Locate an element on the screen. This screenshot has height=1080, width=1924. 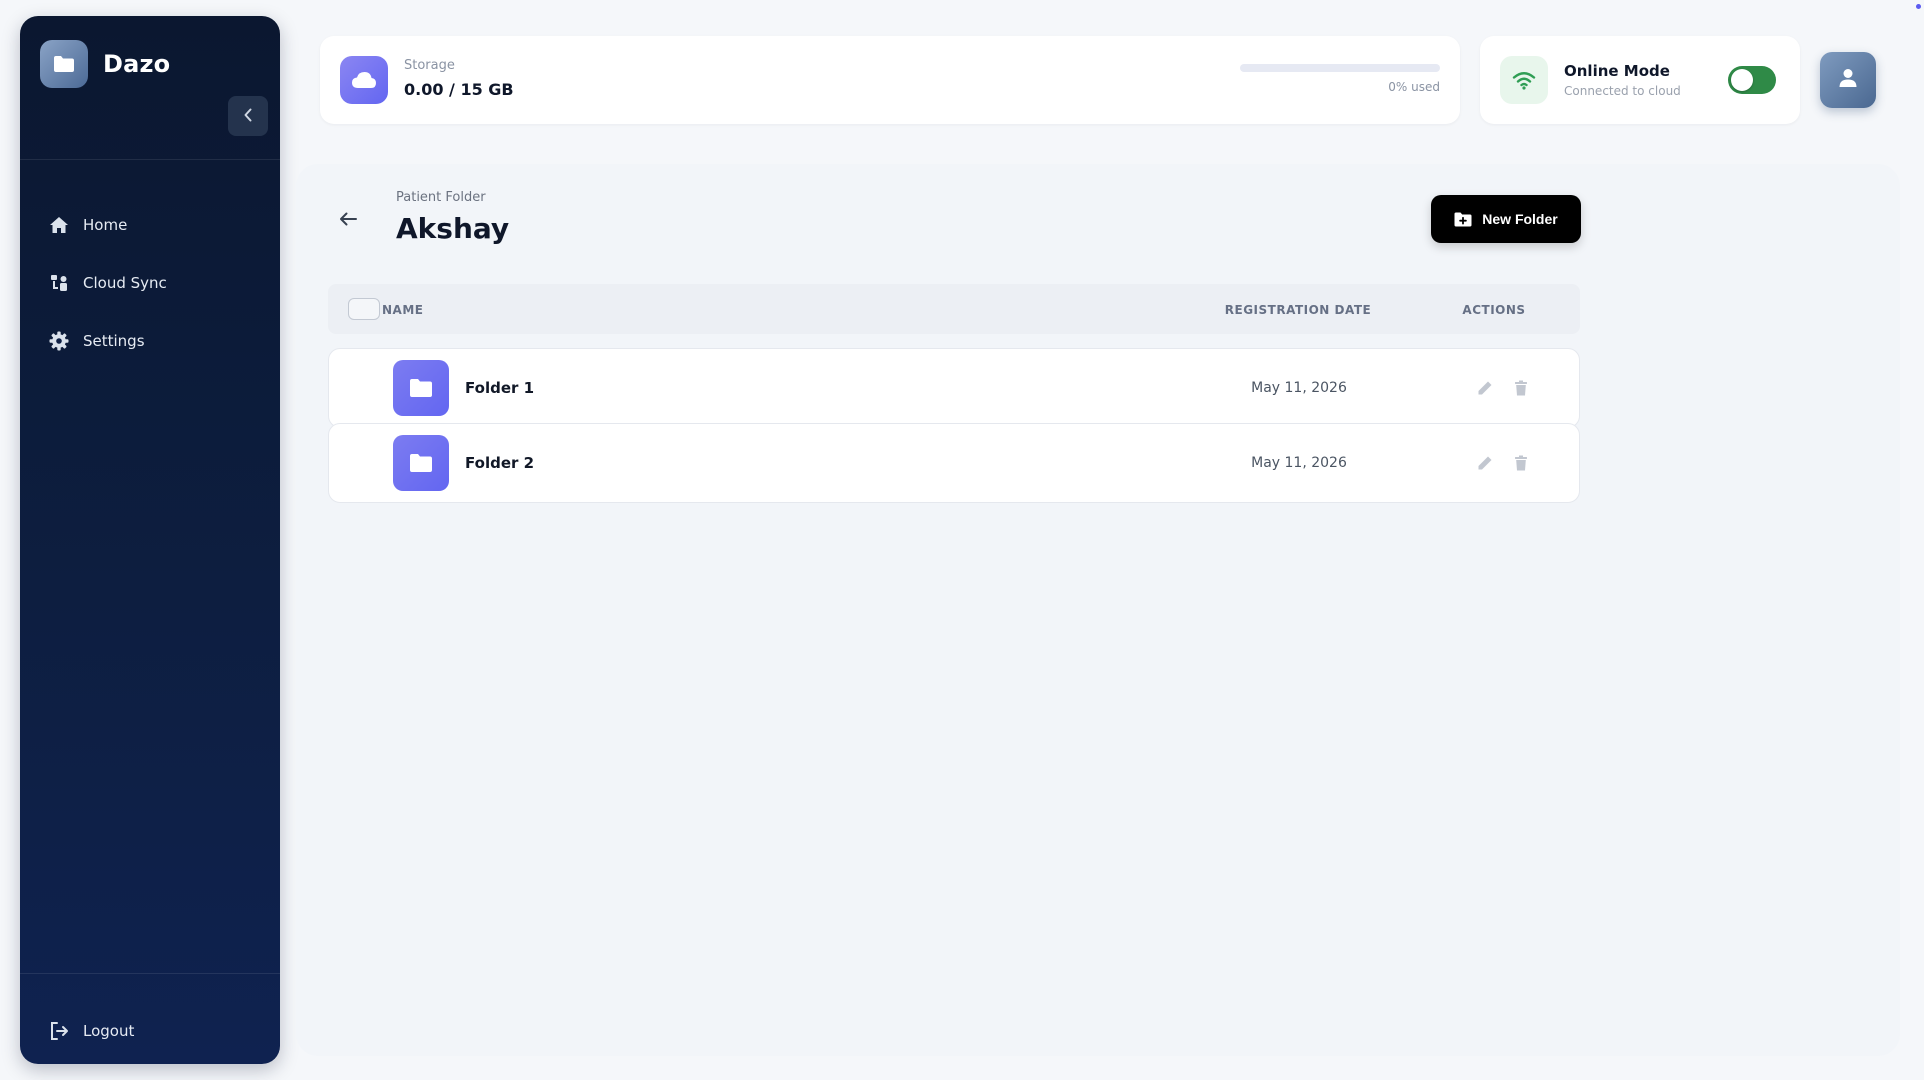
user-avatar-button is located at coordinates (1848, 80).